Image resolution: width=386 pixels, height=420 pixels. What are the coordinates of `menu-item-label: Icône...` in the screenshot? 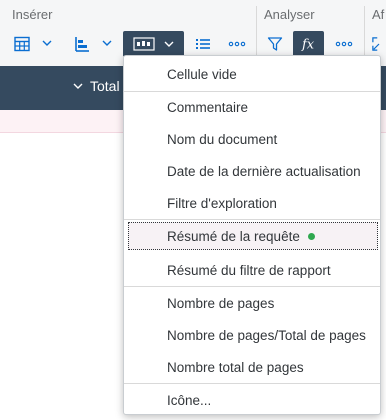 It's located at (189, 400).